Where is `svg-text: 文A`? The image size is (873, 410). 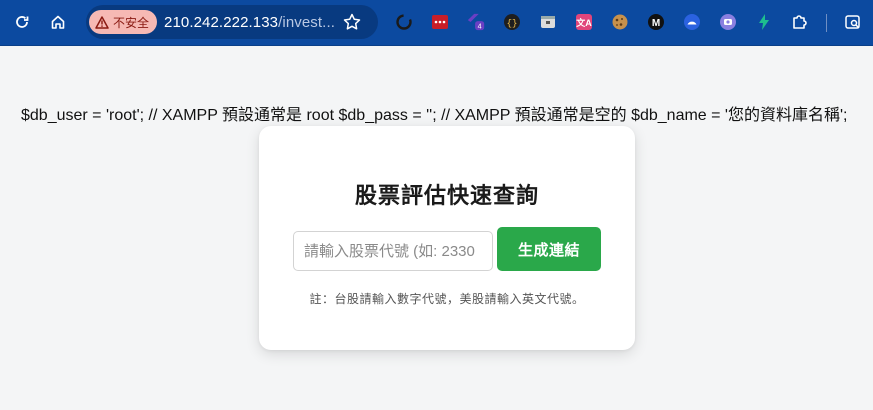 svg-text: 文A is located at coordinates (583, 22).